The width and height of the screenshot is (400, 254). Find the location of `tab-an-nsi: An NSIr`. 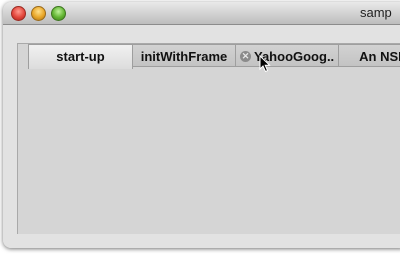

tab-an-nsi: An NSIr is located at coordinates (369, 55).